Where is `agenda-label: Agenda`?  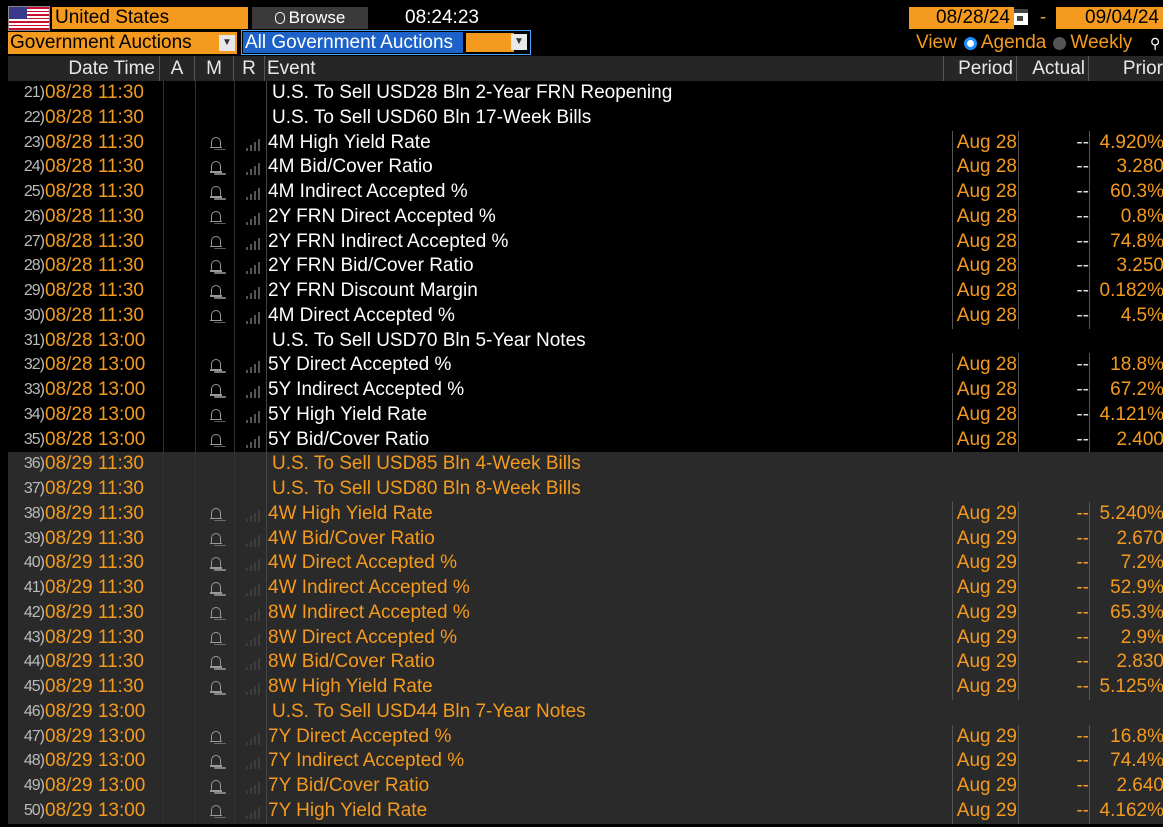 agenda-label: Agenda is located at coordinates (1014, 42).